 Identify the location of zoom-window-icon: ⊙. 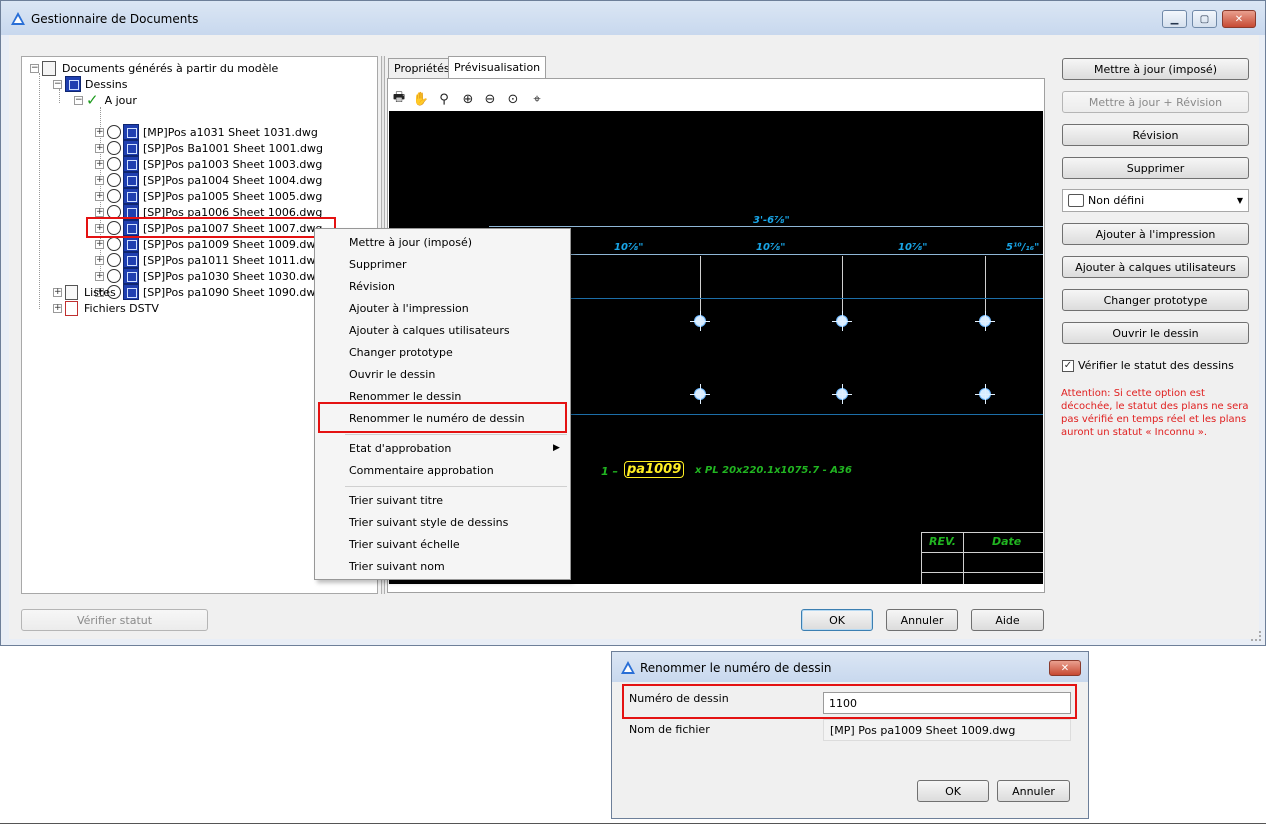
(513, 99).